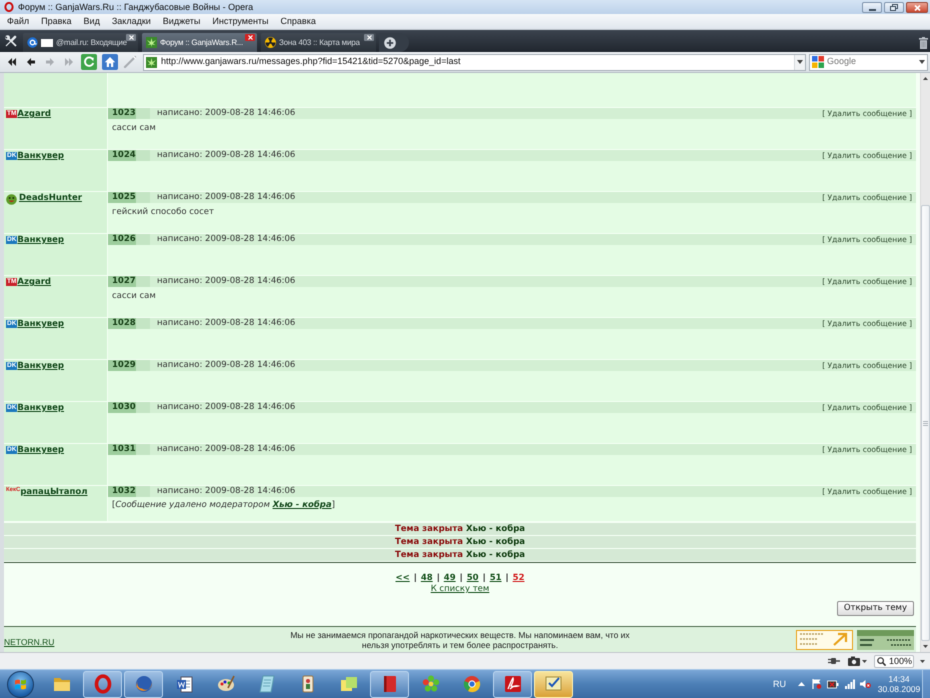  I want to click on plus-icon, so click(390, 42).